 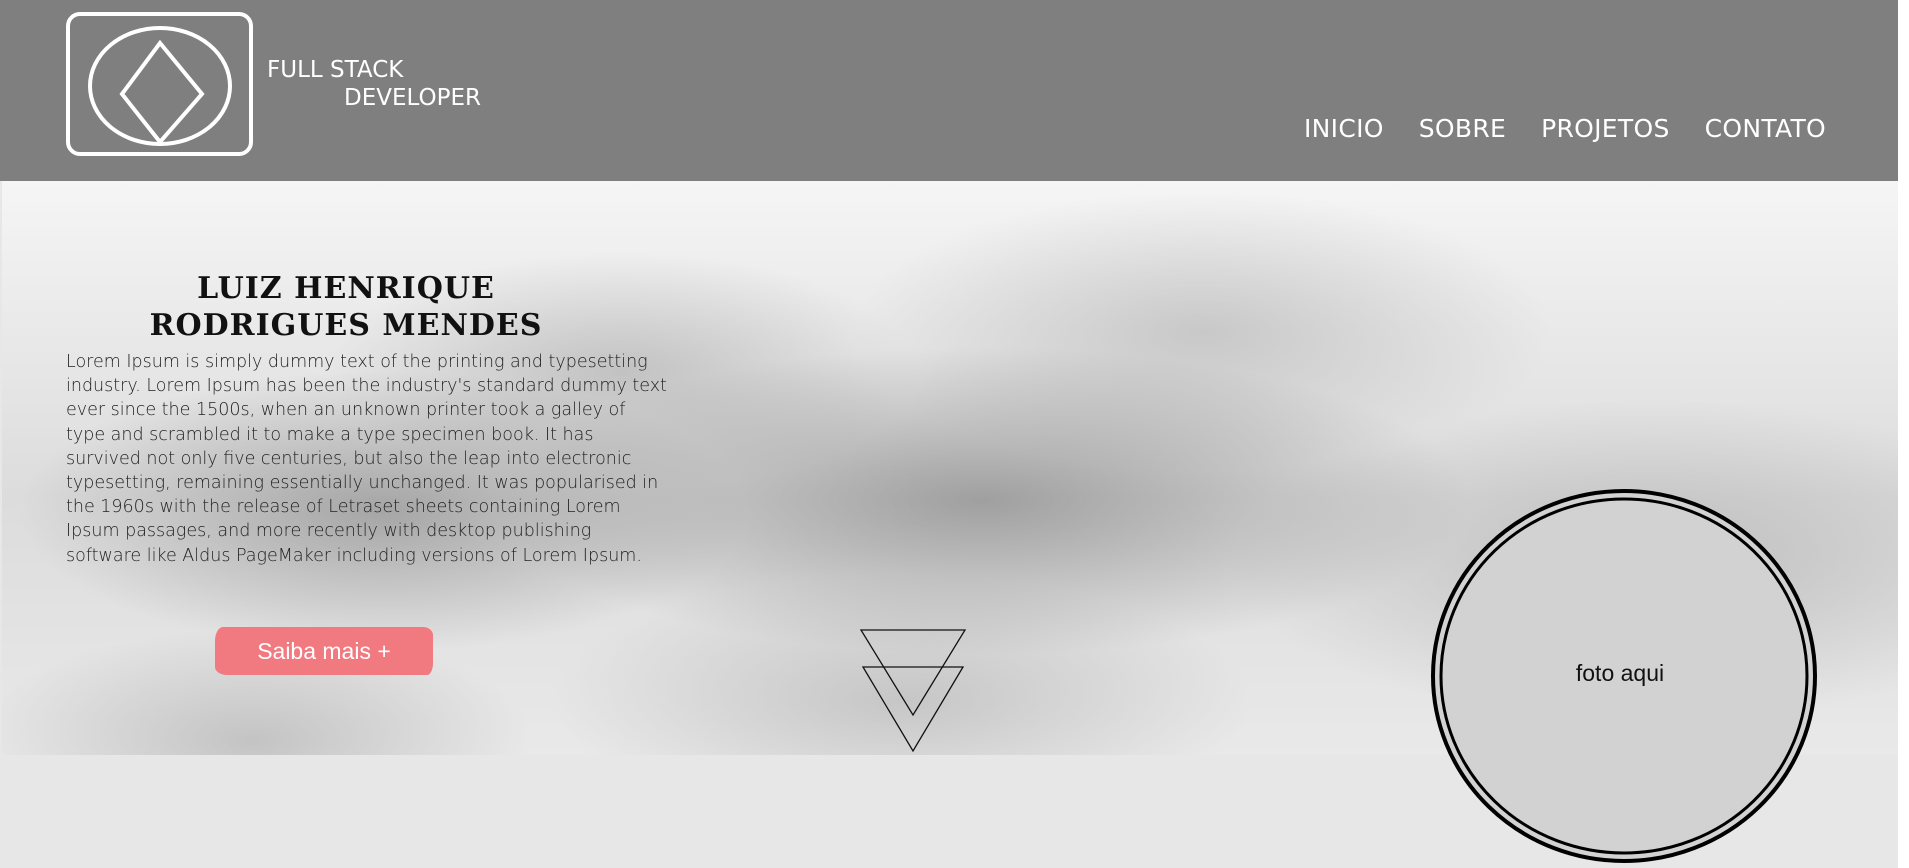 I want to click on brand-name: FULL STACK DEVELOPER, so click(x=374, y=84).